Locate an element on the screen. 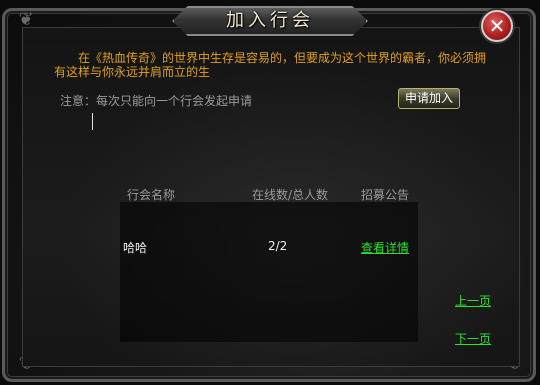 Image resolution: width=540 pixels, height=385 pixels. next-page-link: 下一页 is located at coordinates (473, 338).